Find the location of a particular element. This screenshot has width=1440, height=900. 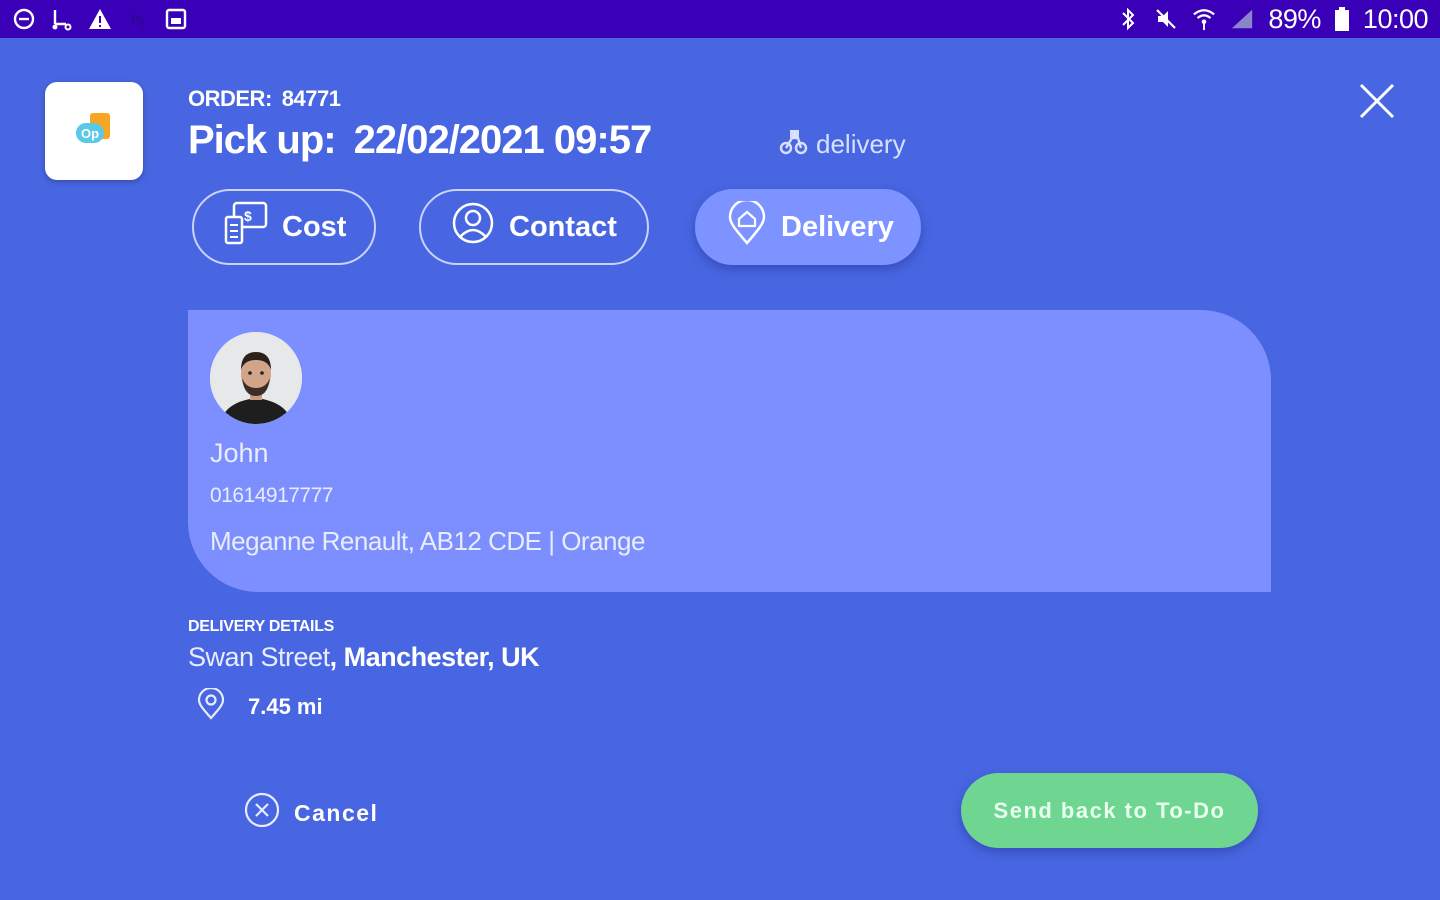

service-type-label: delivery is located at coordinates (861, 144).